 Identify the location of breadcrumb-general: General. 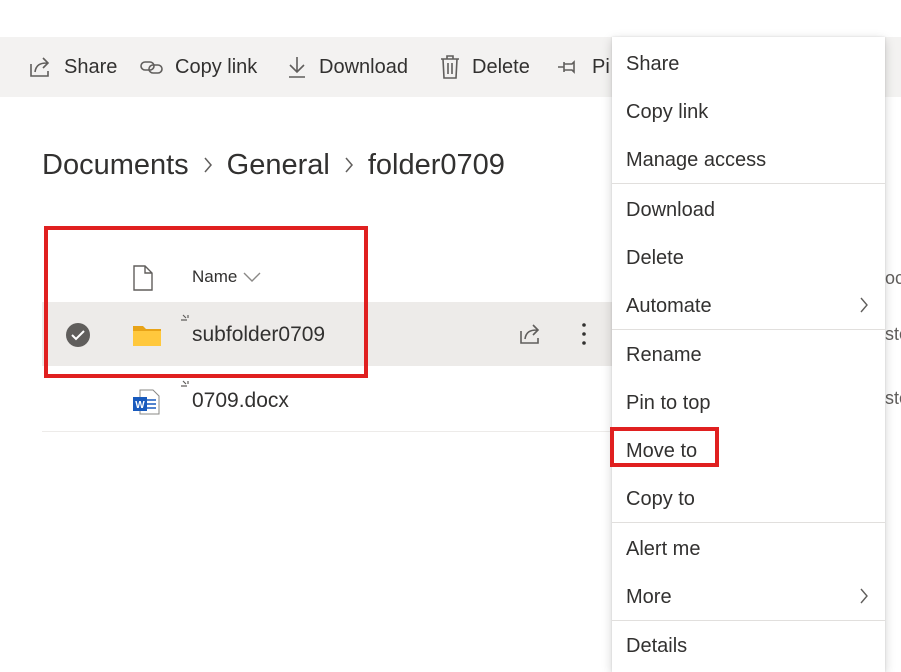
(278, 165).